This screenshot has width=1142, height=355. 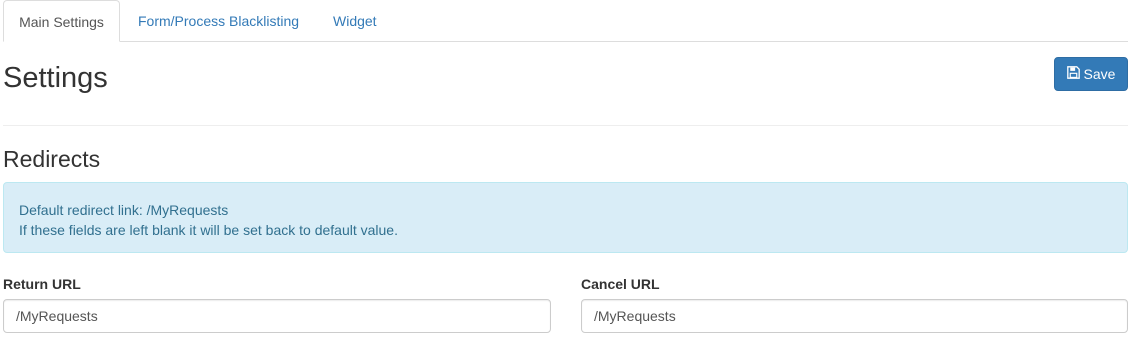 What do you see at coordinates (565, 125) in the screenshot?
I see `divider` at bounding box center [565, 125].